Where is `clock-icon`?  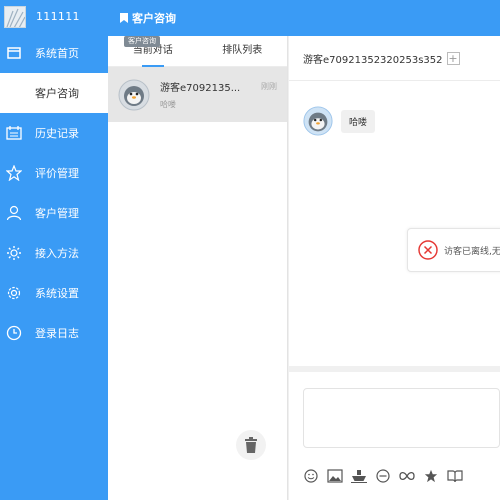
clock-icon is located at coordinates (14, 333).